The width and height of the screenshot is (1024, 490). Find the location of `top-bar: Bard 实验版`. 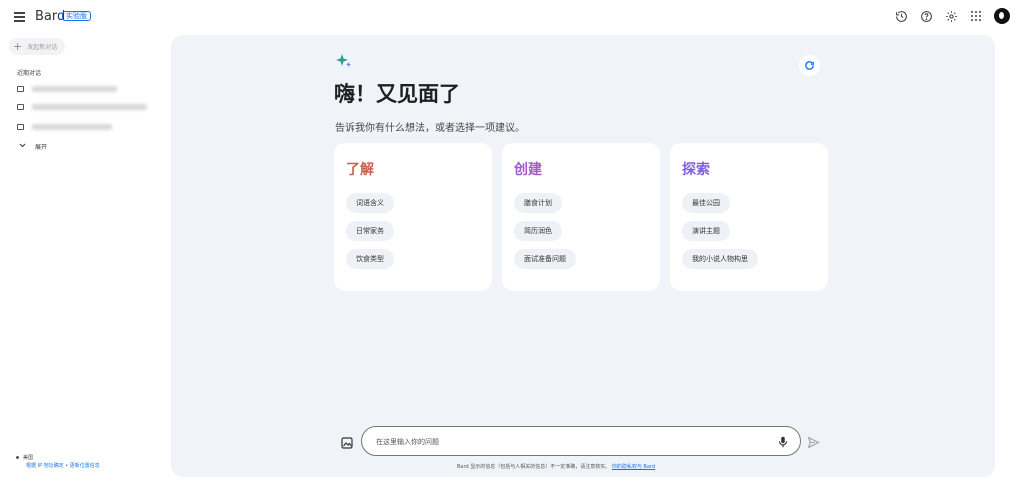

top-bar: Bard 实验版 is located at coordinates (512, 17).